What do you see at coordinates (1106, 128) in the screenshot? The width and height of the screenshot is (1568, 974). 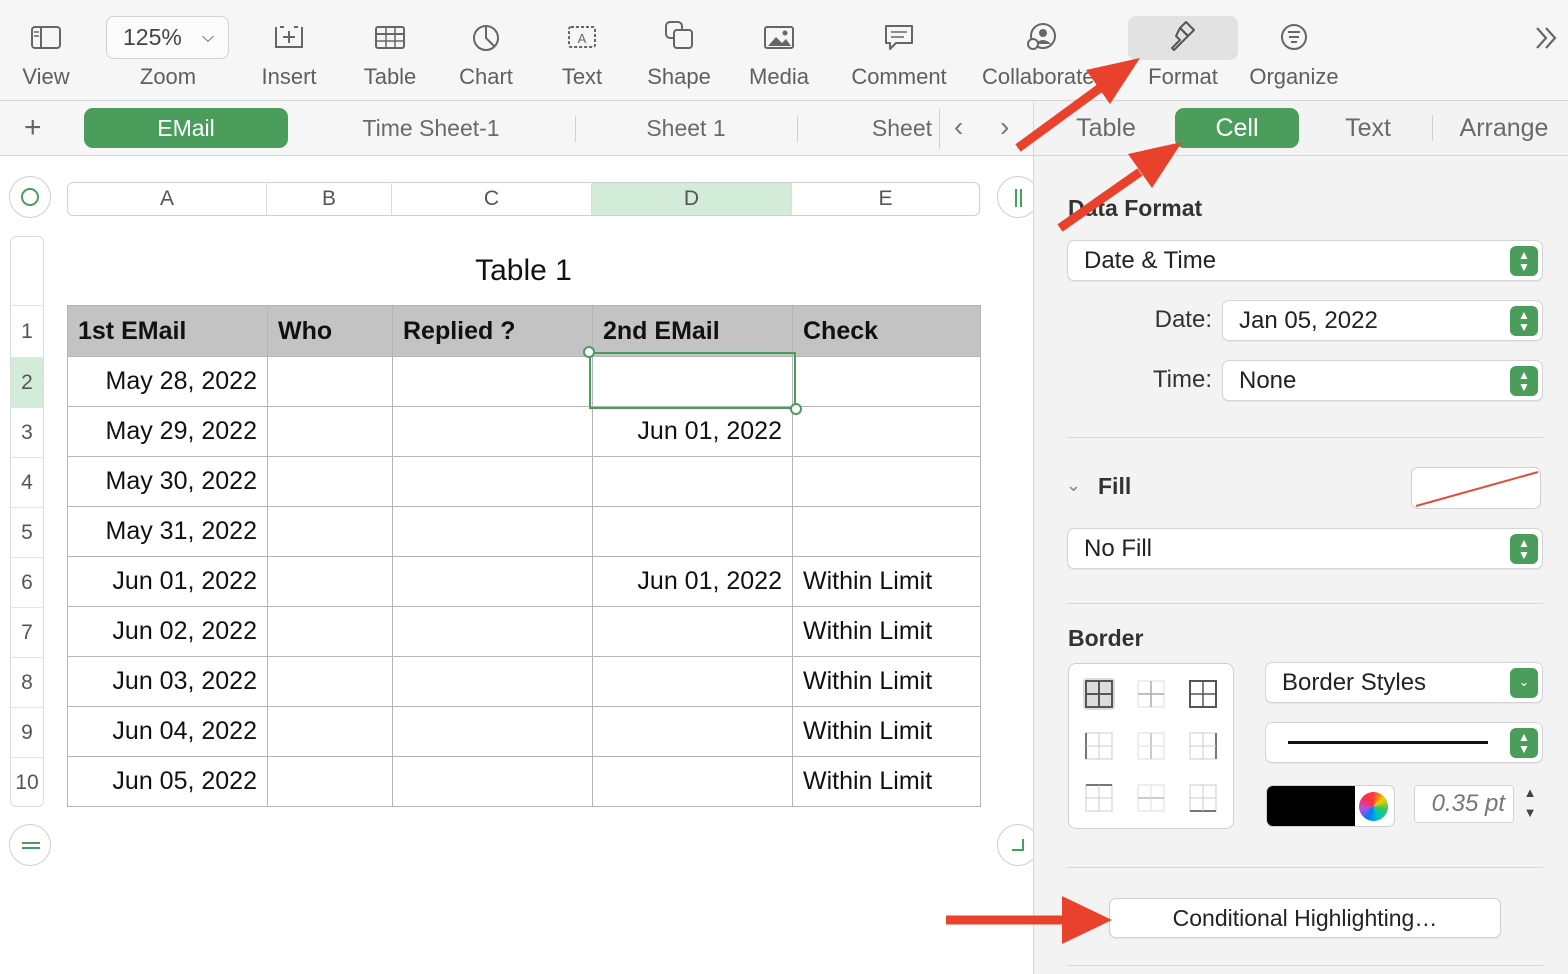 I see `inspector-tab-table: Table` at bounding box center [1106, 128].